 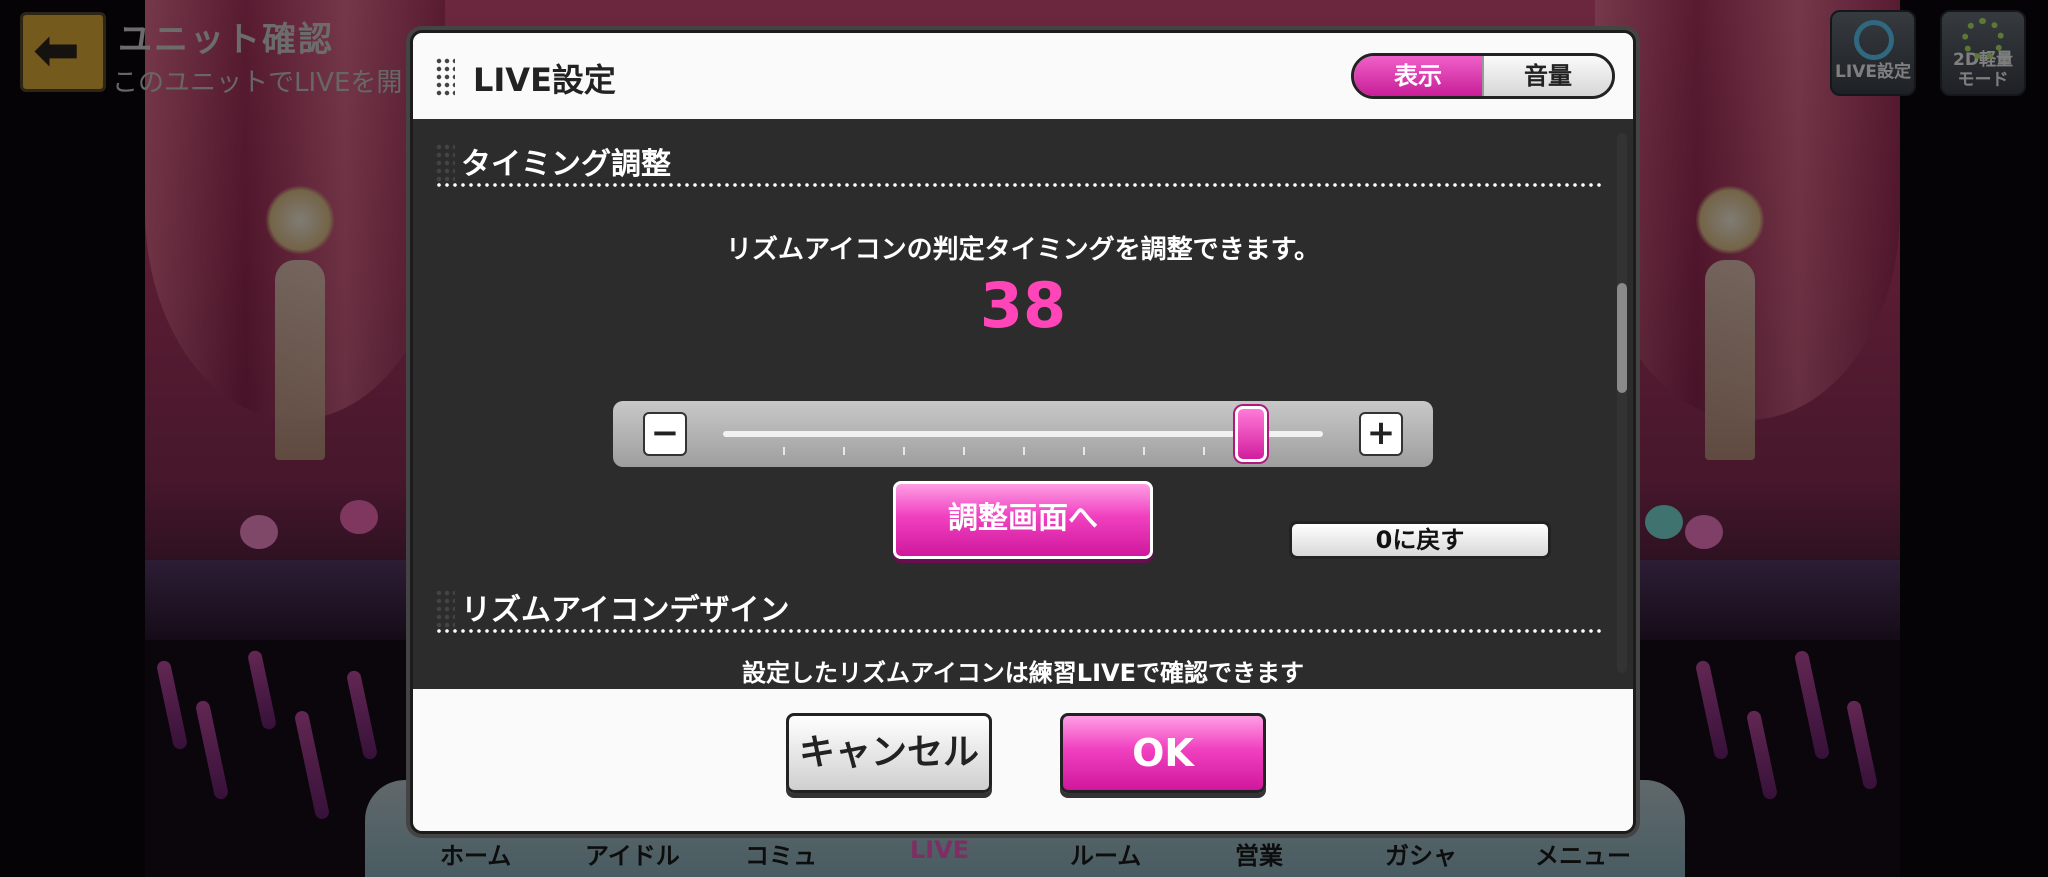 I want to click on timing-slider-panel: − +, so click(x=1023, y=434).